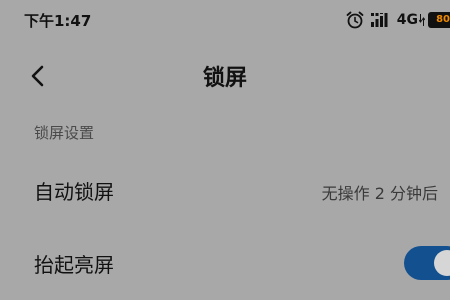 Image resolution: width=450 pixels, height=300 pixels. I want to click on raise-to-wake-label: 抬起亮屏, so click(74, 265).